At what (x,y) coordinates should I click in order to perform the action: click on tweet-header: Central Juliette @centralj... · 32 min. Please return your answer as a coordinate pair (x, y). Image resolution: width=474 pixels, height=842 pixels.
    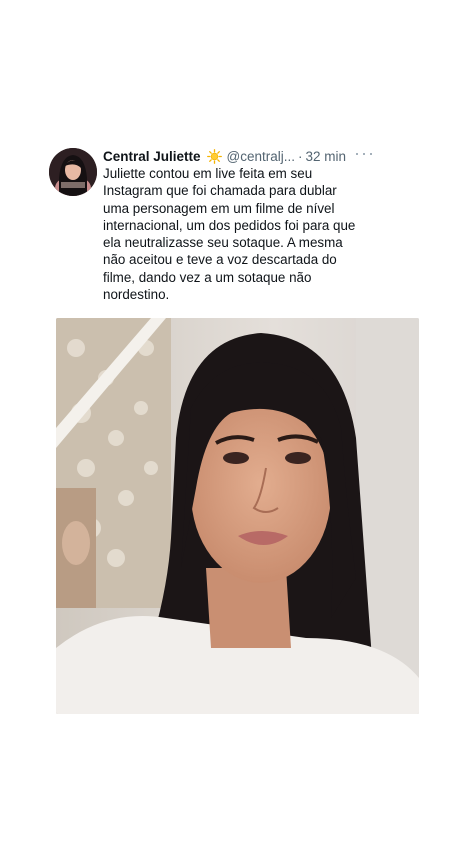
    Looking at the image, I should click on (224, 156).